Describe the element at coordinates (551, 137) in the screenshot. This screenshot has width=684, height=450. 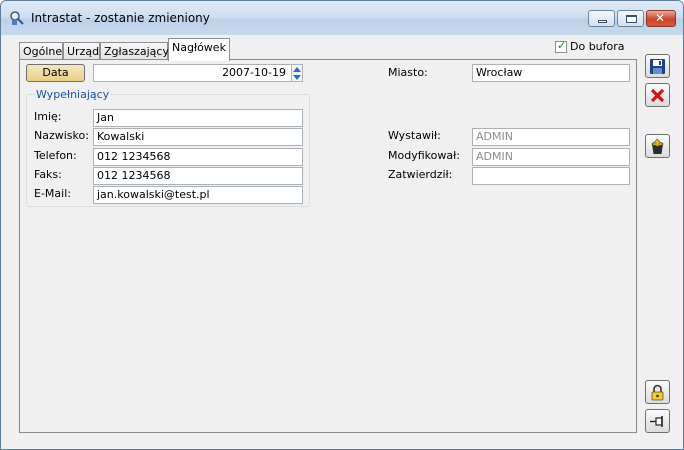
I see `wystawil-field: ADMIN` at that location.